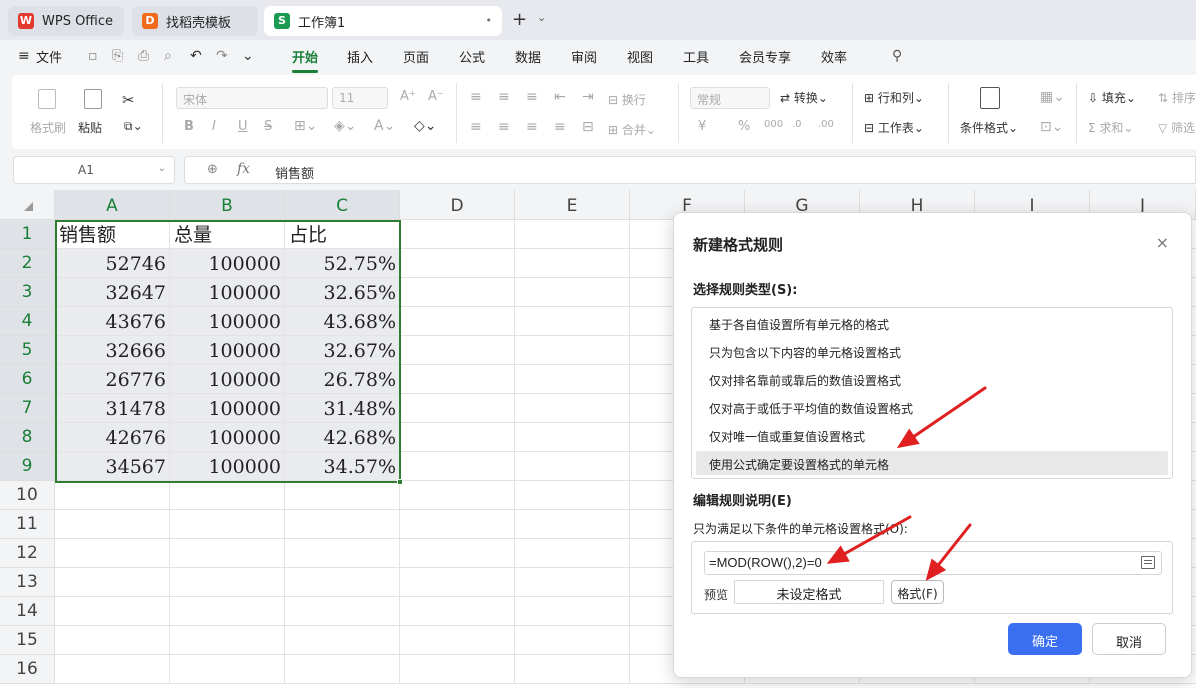  What do you see at coordinates (112, 321) in the screenshot?
I see `data-cell: 43676` at bounding box center [112, 321].